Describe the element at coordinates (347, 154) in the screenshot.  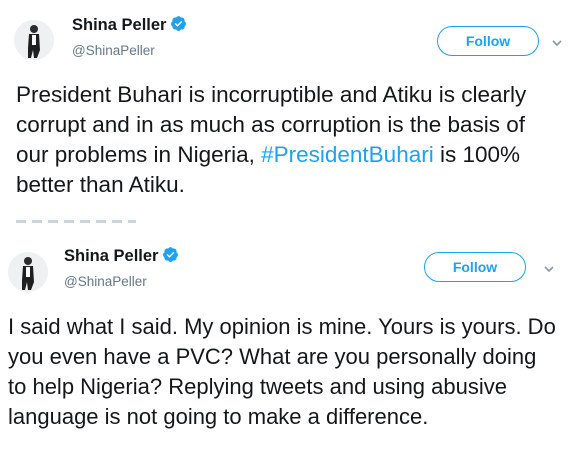
I see `hashtag-link: #PresidentBuhari` at that location.